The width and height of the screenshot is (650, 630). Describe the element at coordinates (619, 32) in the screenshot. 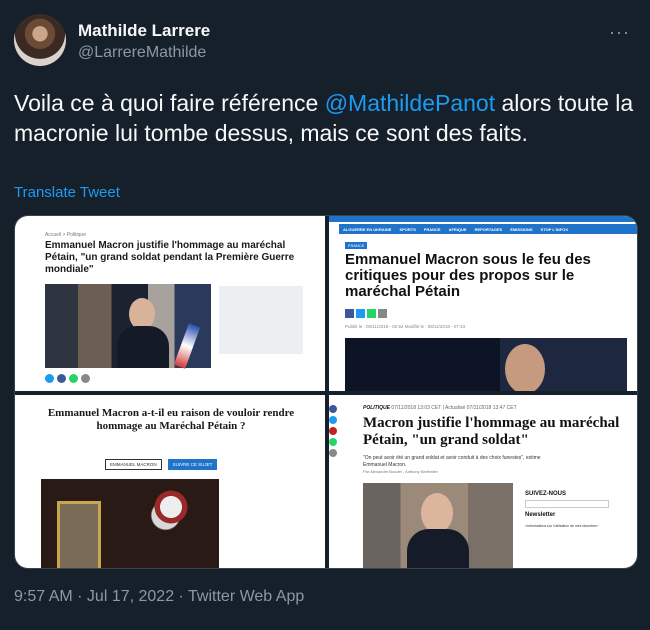

I see `more-options-icon: ···` at that location.